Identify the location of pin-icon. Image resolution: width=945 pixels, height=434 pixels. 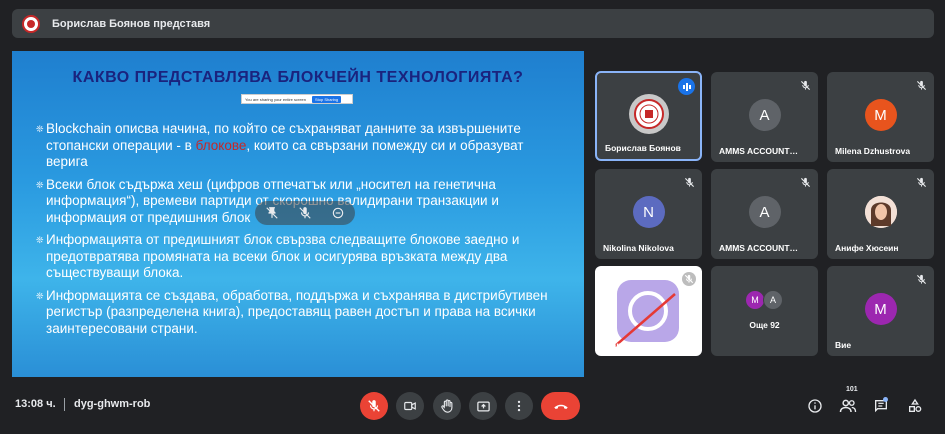
(272, 213).